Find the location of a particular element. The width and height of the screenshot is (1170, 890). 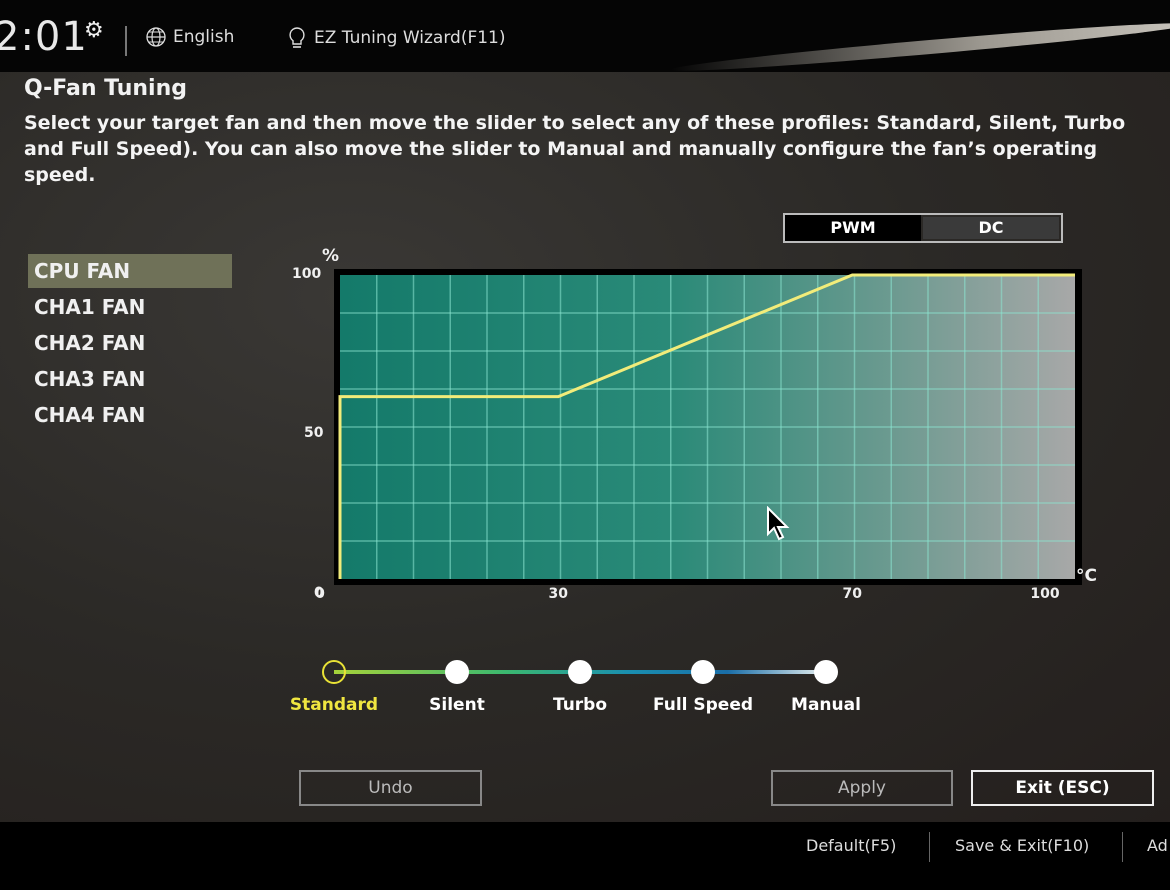

profile-knob-silent is located at coordinates (457, 672).